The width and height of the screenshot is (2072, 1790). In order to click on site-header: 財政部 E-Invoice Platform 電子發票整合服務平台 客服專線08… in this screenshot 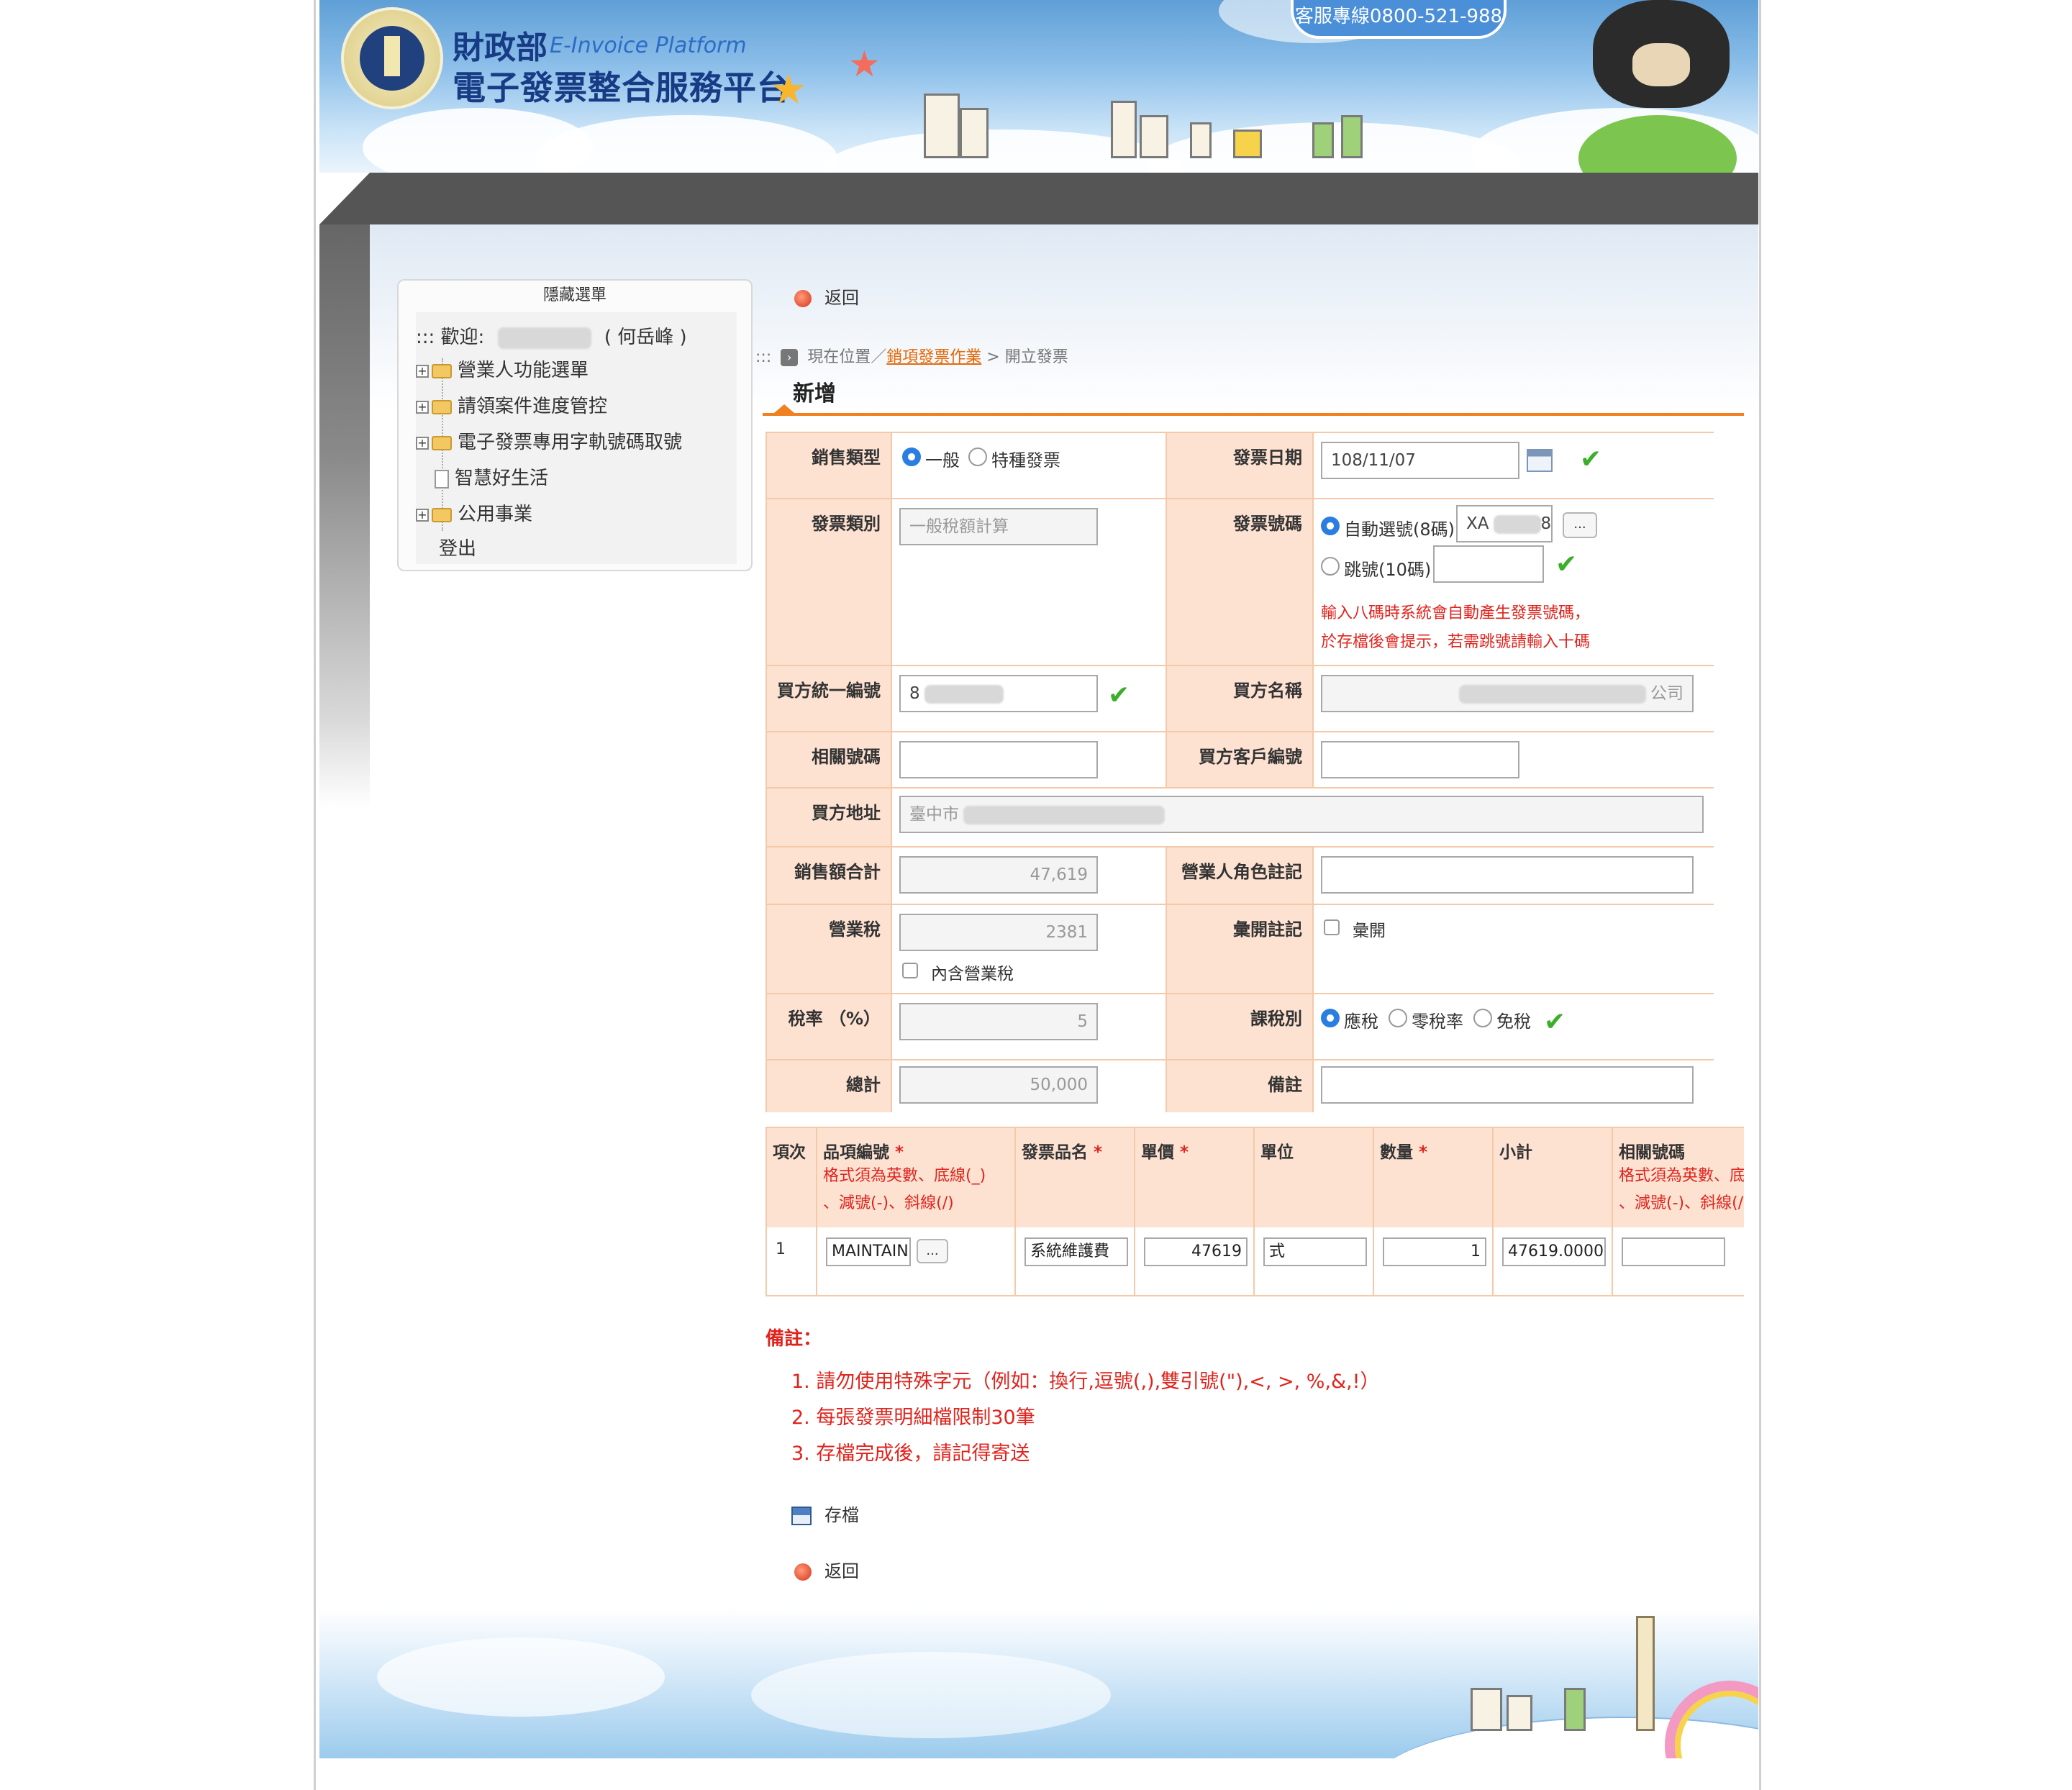, I will do `click(1038, 86)`.